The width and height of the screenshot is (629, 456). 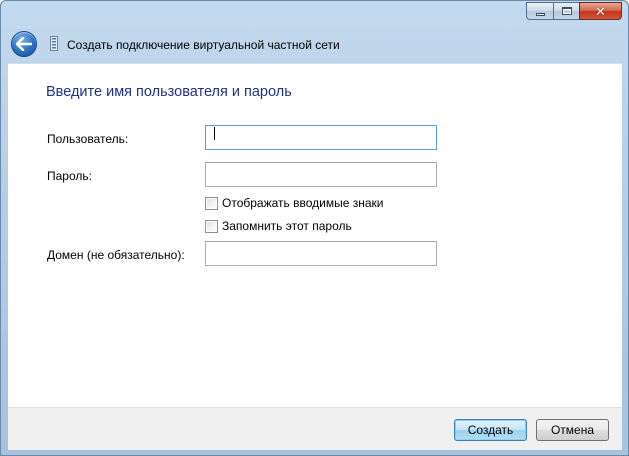 What do you see at coordinates (490, 430) in the screenshot?
I see `create-button: Создать` at bounding box center [490, 430].